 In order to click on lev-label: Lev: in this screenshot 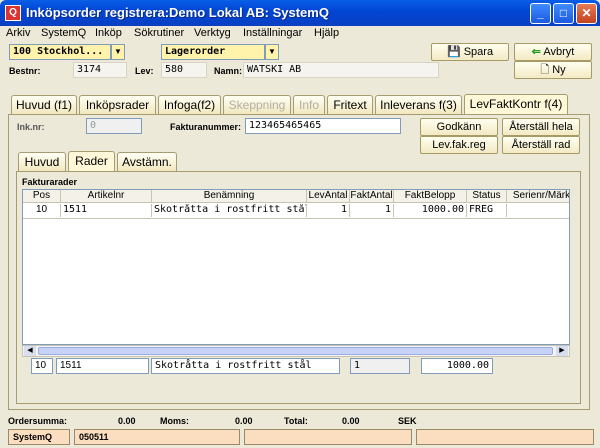, I will do `click(144, 71)`.